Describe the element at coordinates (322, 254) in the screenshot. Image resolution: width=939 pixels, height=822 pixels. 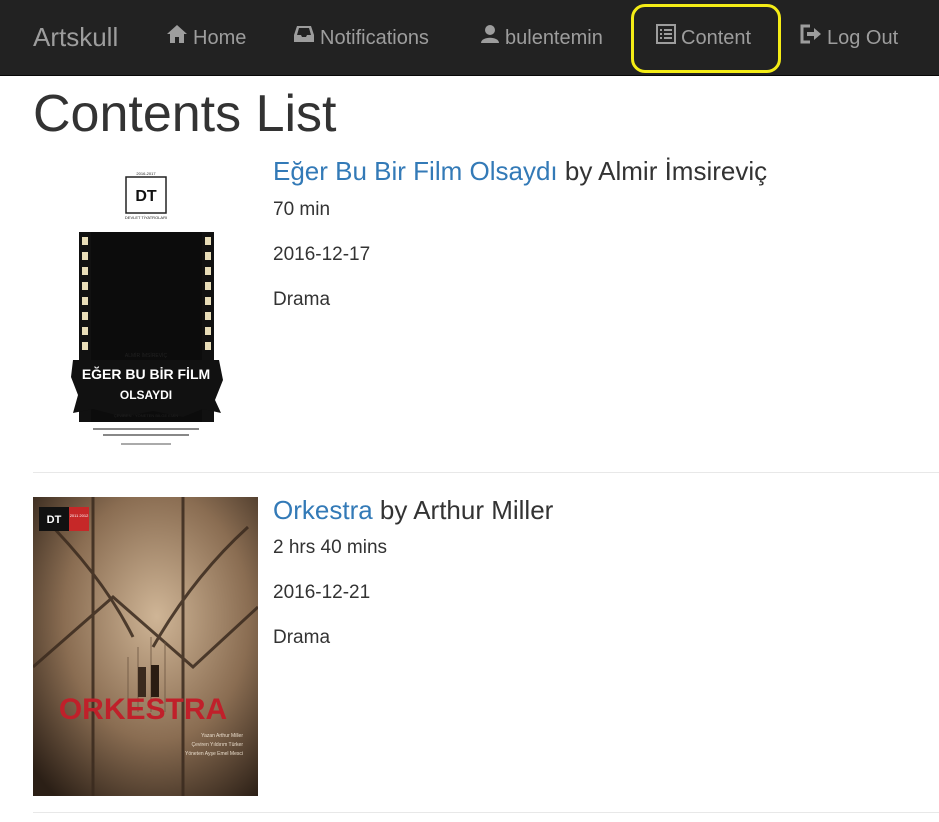
I see `content-date: 2016-12-17` at that location.